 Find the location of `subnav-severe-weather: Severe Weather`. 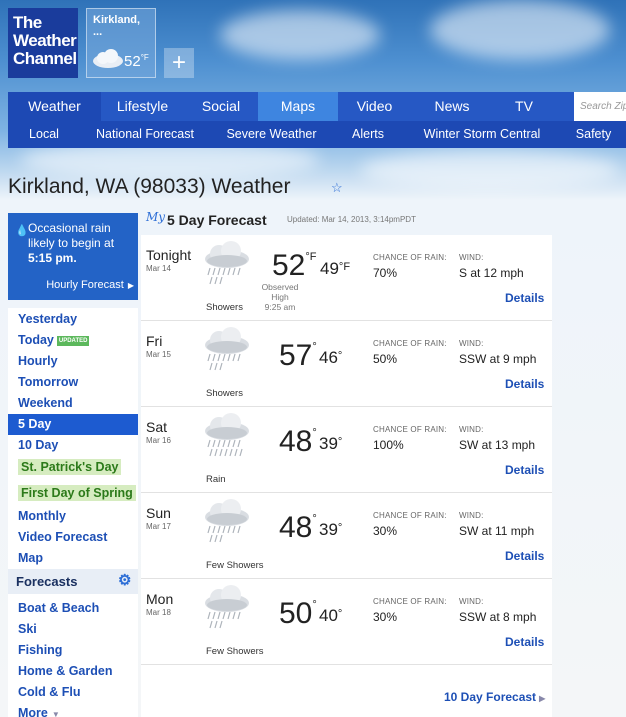

subnav-severe-weather: Severe Weather is located at coordinates (271, 134).